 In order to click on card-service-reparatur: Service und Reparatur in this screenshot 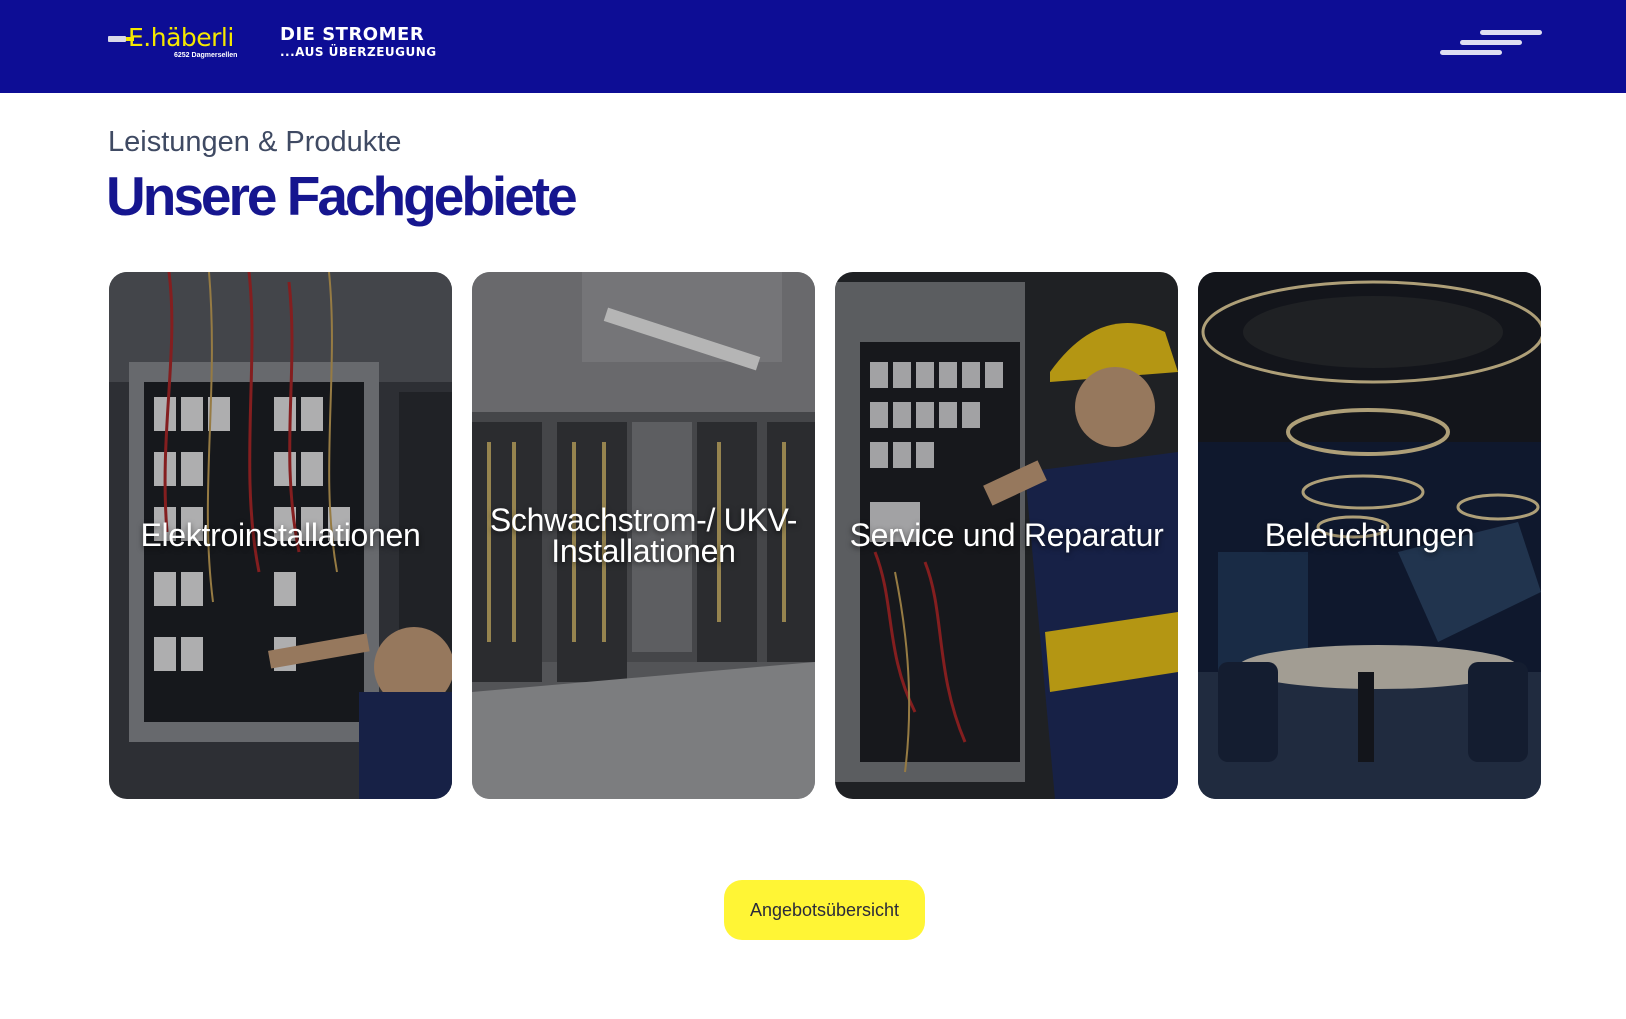, I will do `click(1006, 535)`.